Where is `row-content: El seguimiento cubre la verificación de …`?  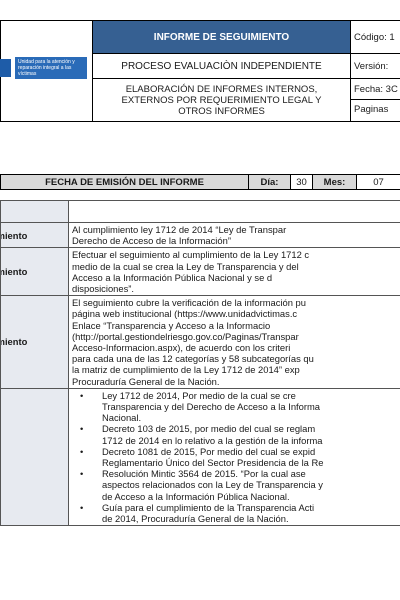
row-content: El seguimiento cubre la verificación de … is located at coordinates (234, 342).